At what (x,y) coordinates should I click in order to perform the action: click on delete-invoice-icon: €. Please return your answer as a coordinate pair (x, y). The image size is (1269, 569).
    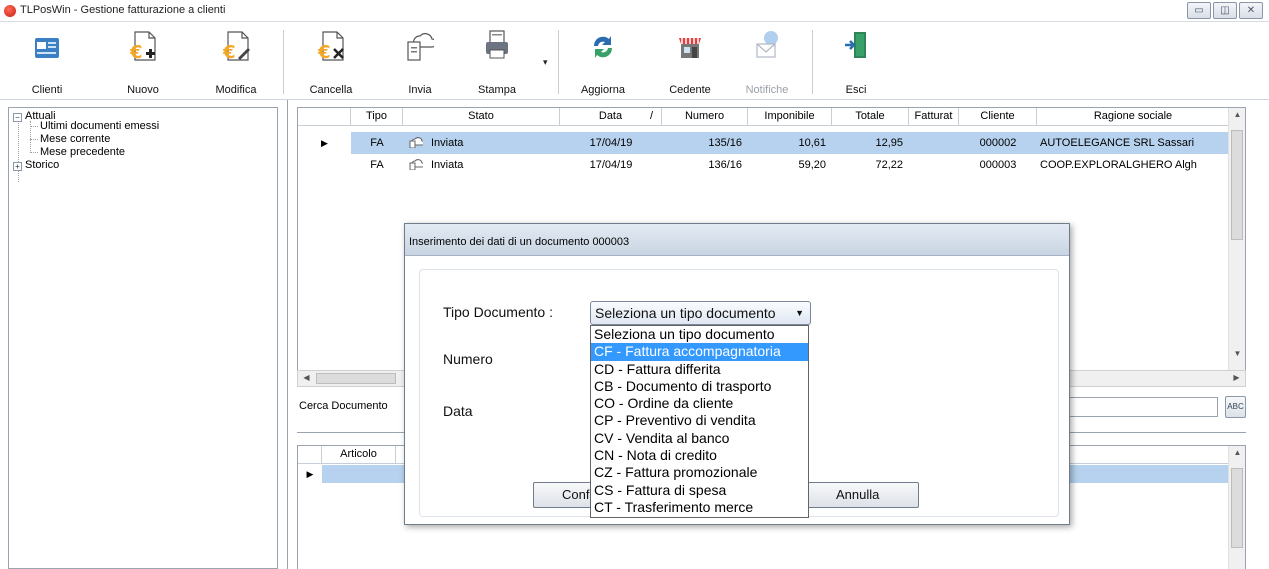
    Looking at the image, I should click on (330, 47).